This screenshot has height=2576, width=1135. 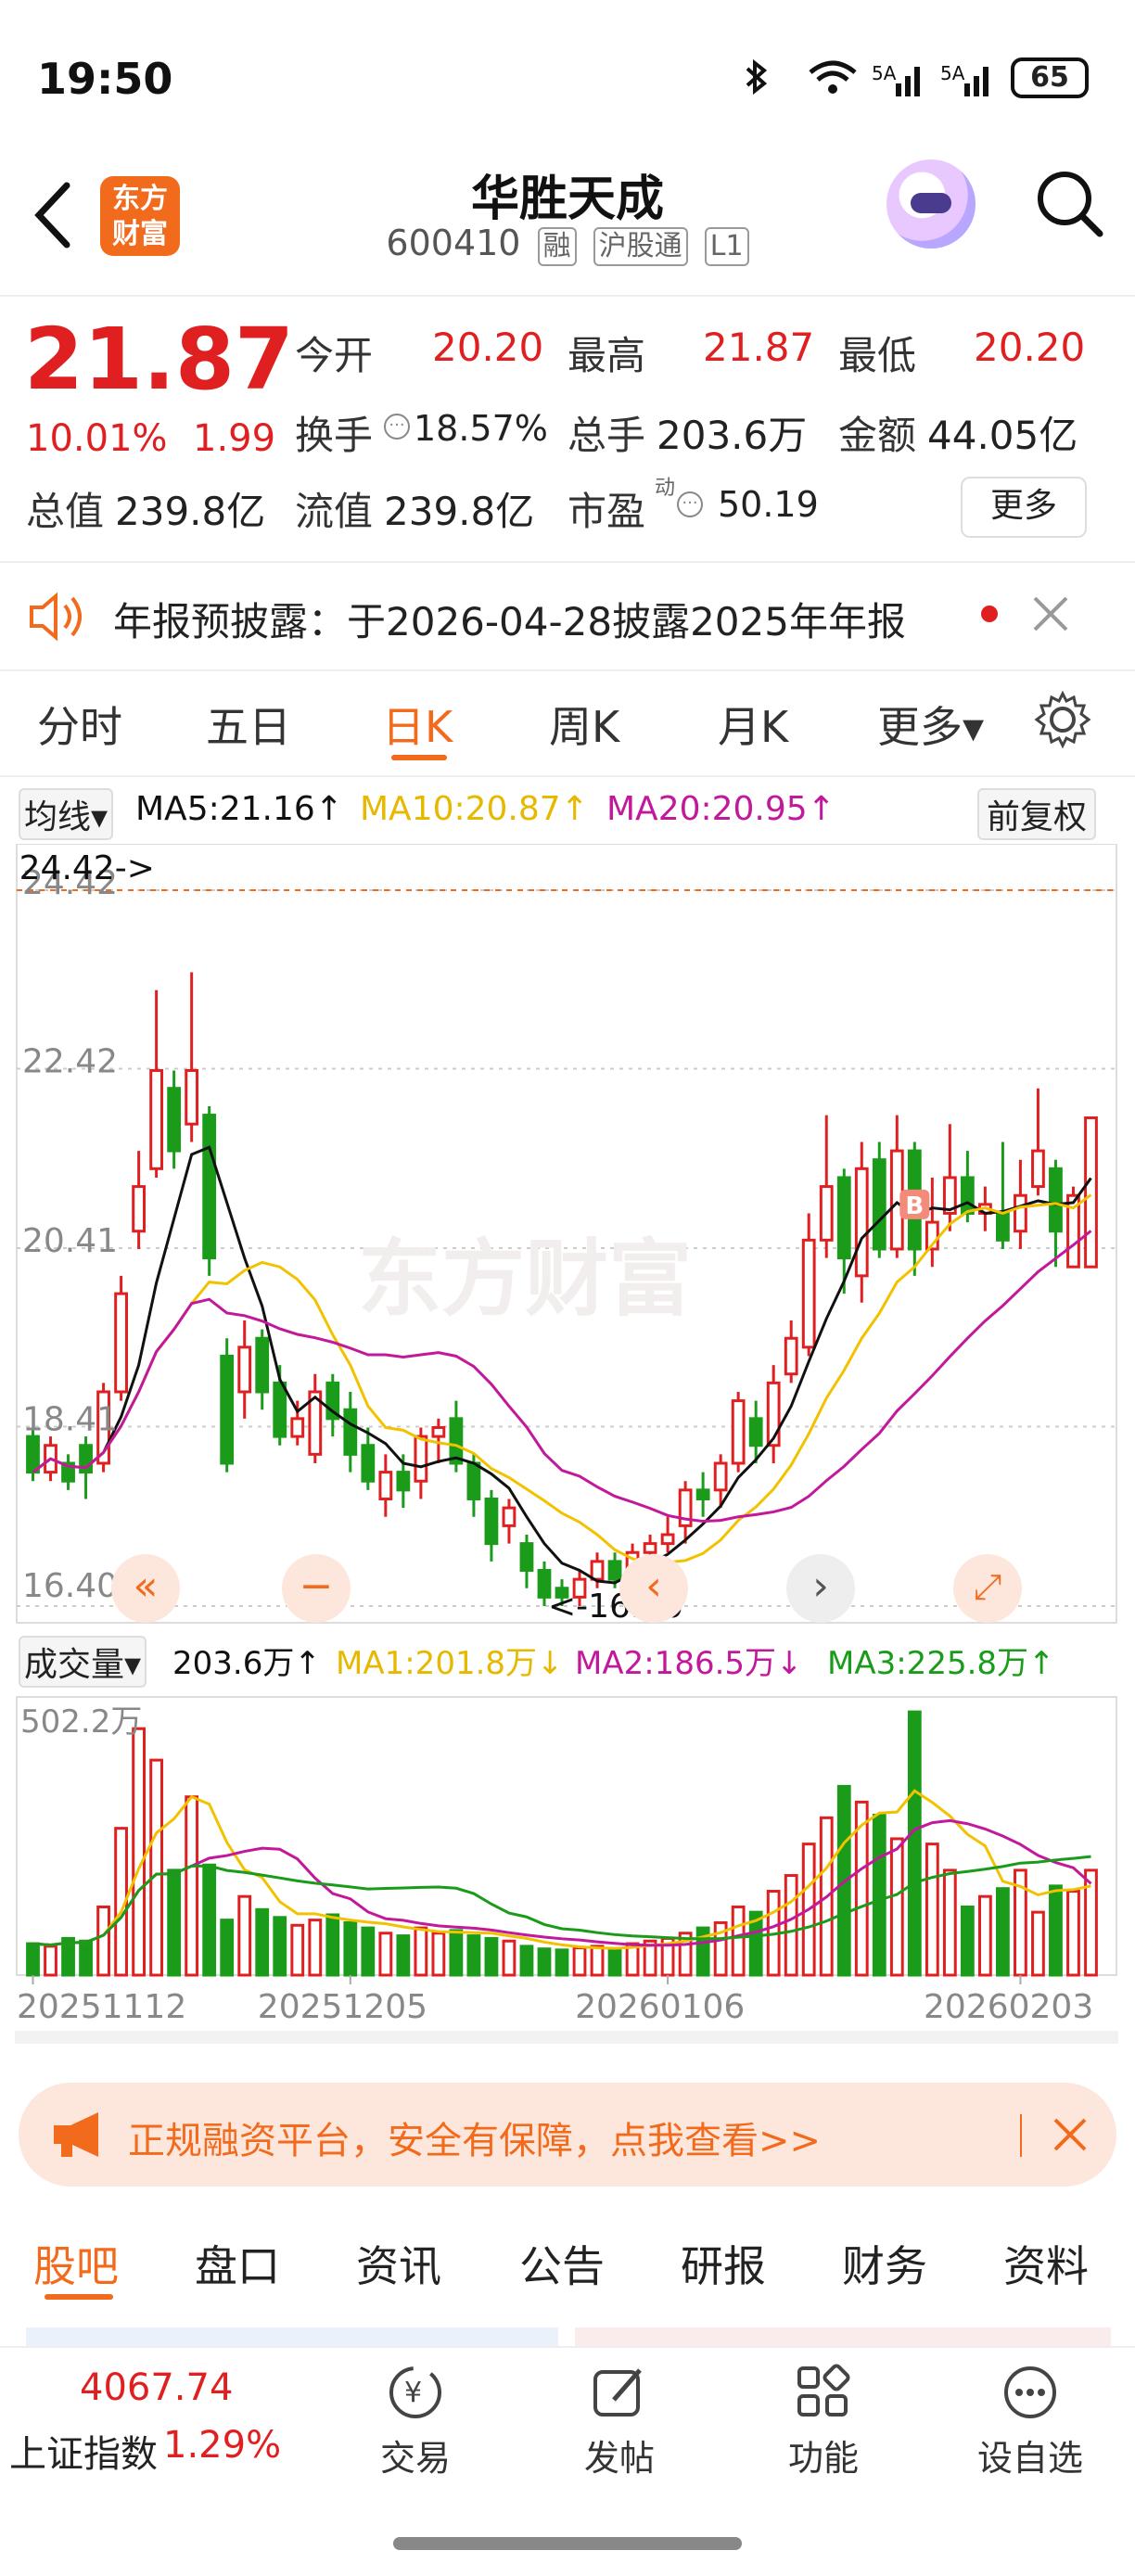 I want to click on tag-connect: 沪股通, so click(x=640, y=246).